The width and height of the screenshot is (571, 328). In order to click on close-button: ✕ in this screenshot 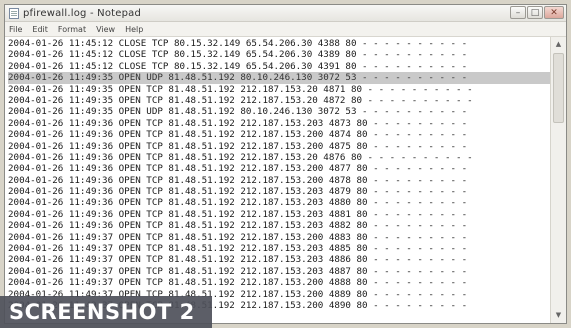, I will do `click(554, 12)`.